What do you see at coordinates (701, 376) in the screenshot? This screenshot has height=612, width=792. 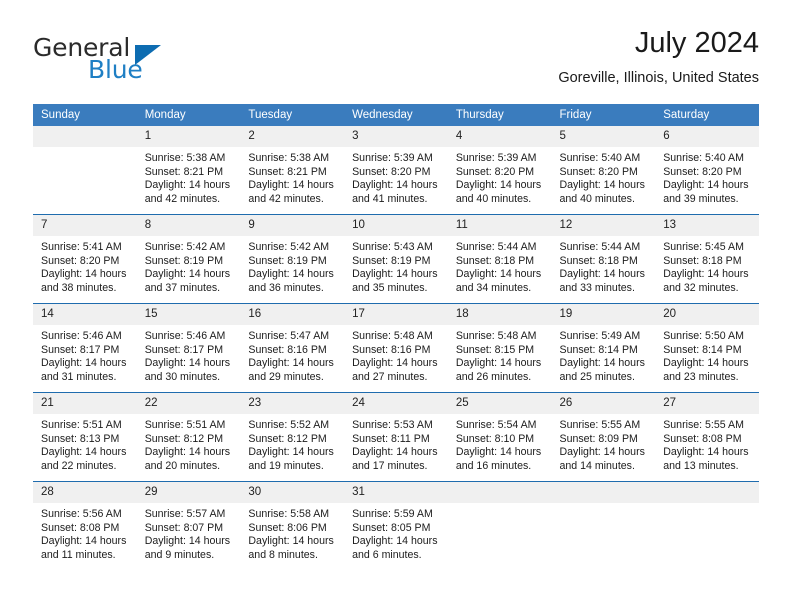 I see `day-detail-line: and 23 minutes.` at bounding box center [701, 376].